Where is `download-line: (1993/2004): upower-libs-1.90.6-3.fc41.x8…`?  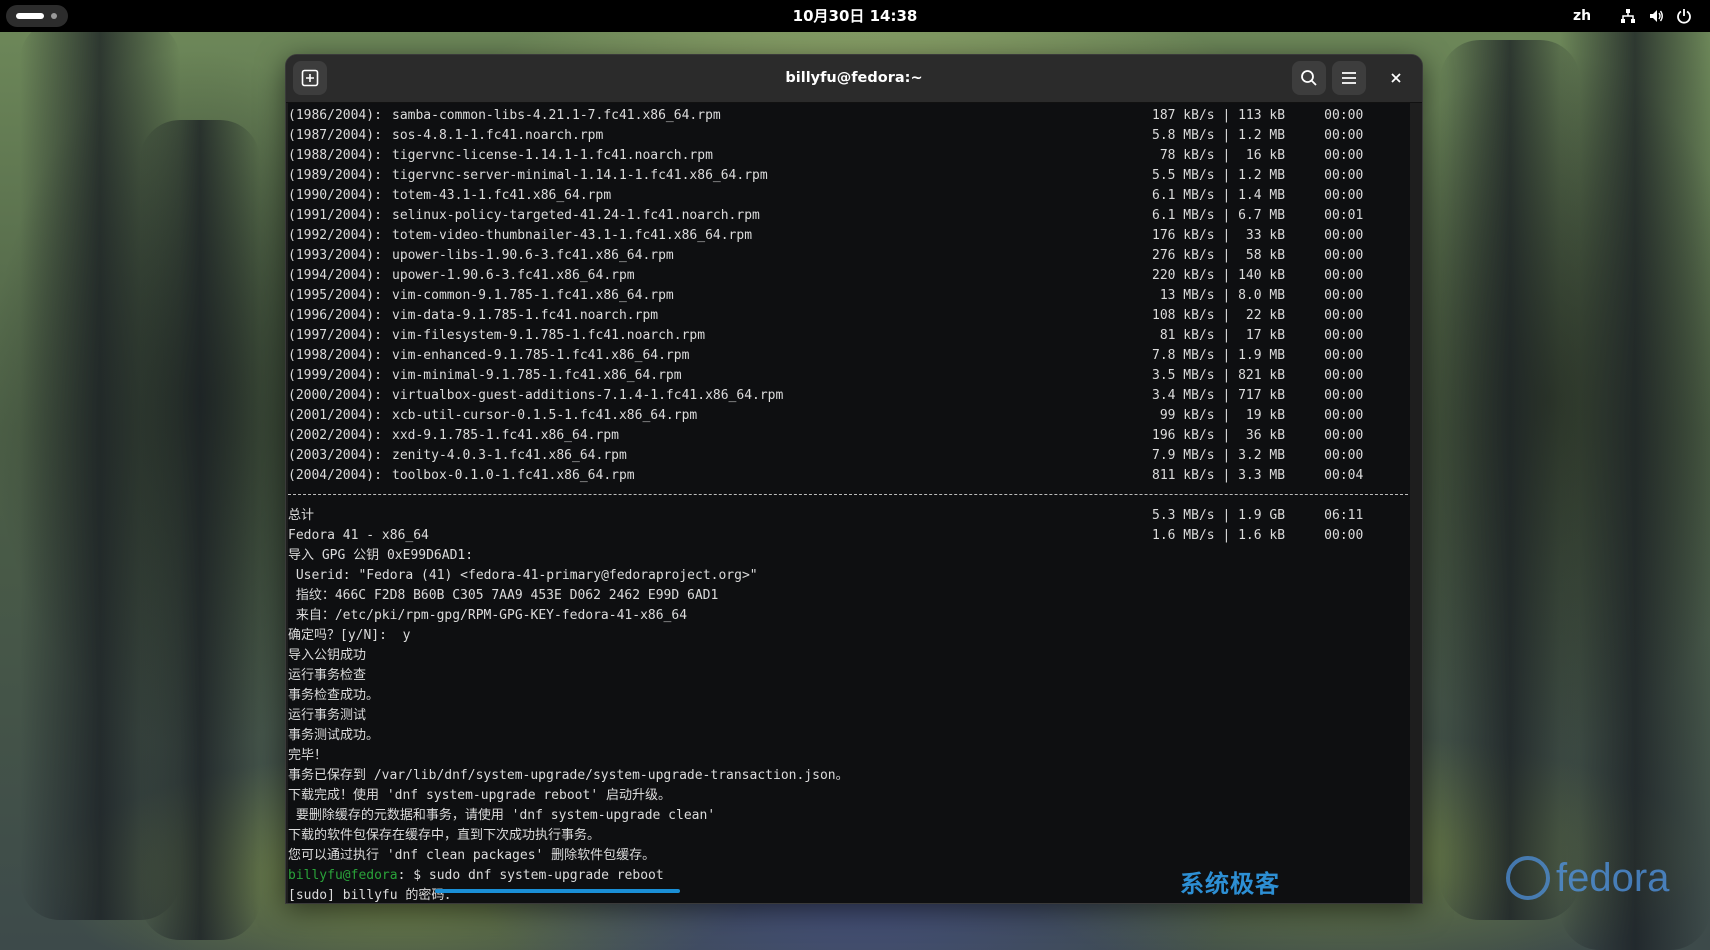 download-line: (1993/2004): upower-libs-1.90.6-3.fc41.x8… is located at coordinates (826, 255).